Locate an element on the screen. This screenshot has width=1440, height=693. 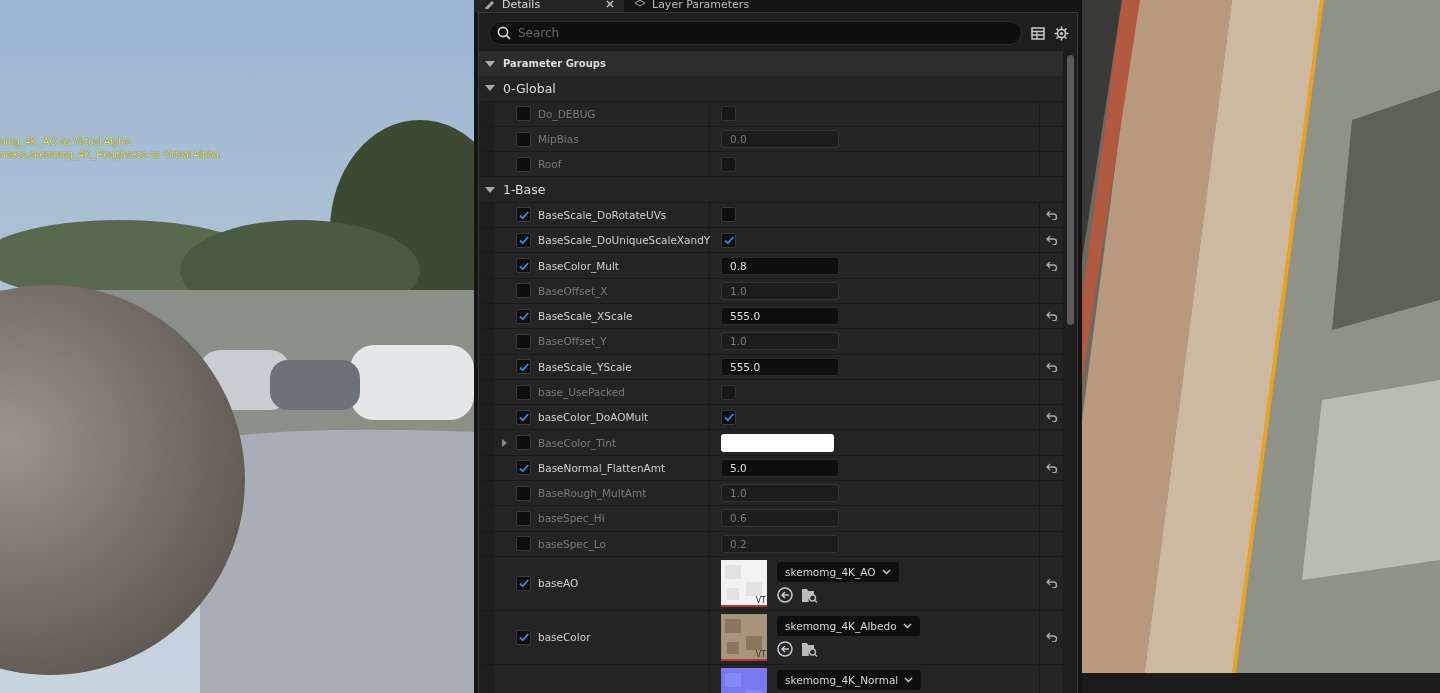
asset-dropdown: skemomg_4K_AO is located at coordinates (838, 571).